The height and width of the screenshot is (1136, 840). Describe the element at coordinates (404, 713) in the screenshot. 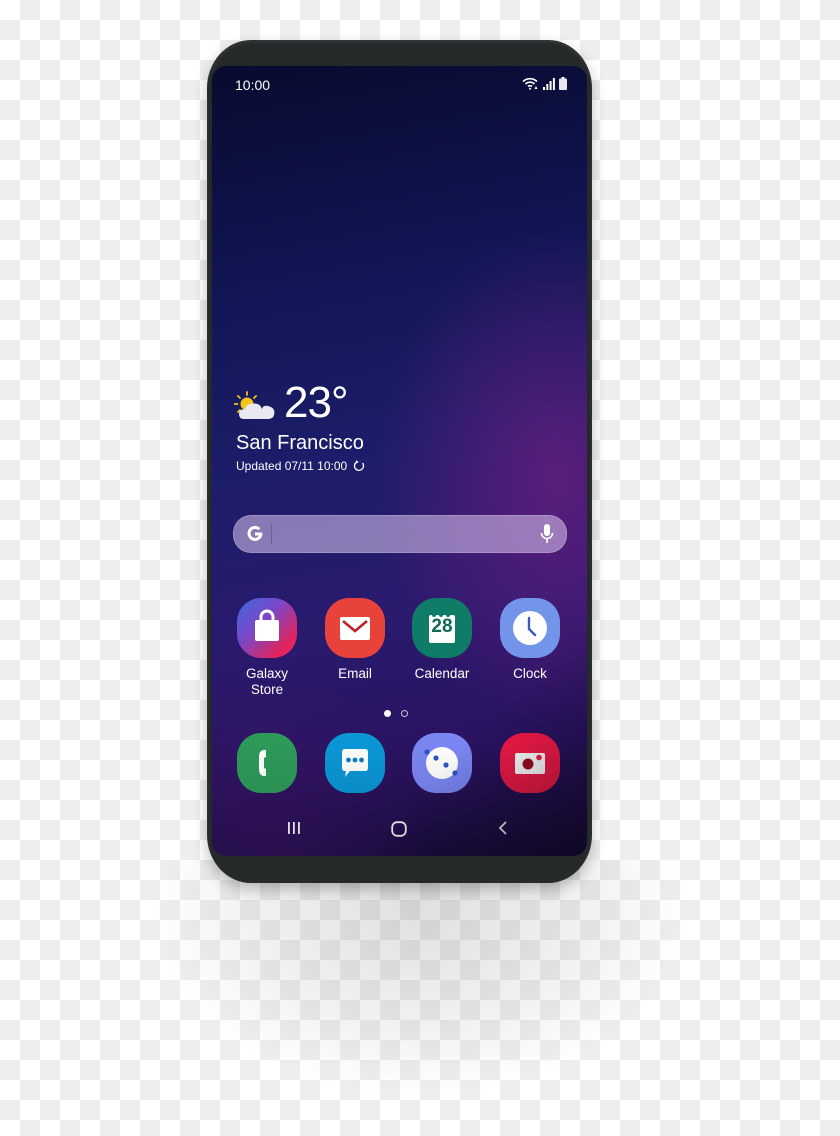

I see `page-dot` at that location.